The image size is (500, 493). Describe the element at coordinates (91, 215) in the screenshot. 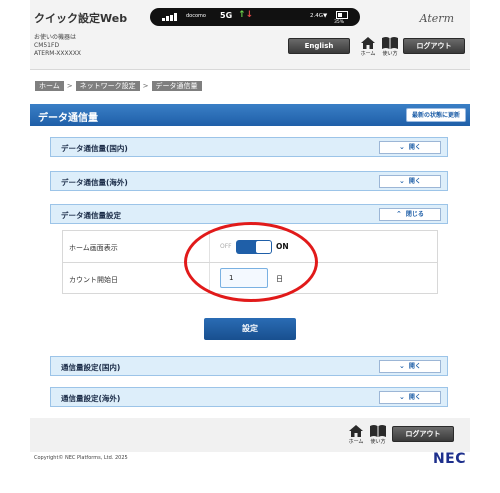

I see `accordion-label: データ通信量設定` at that location.